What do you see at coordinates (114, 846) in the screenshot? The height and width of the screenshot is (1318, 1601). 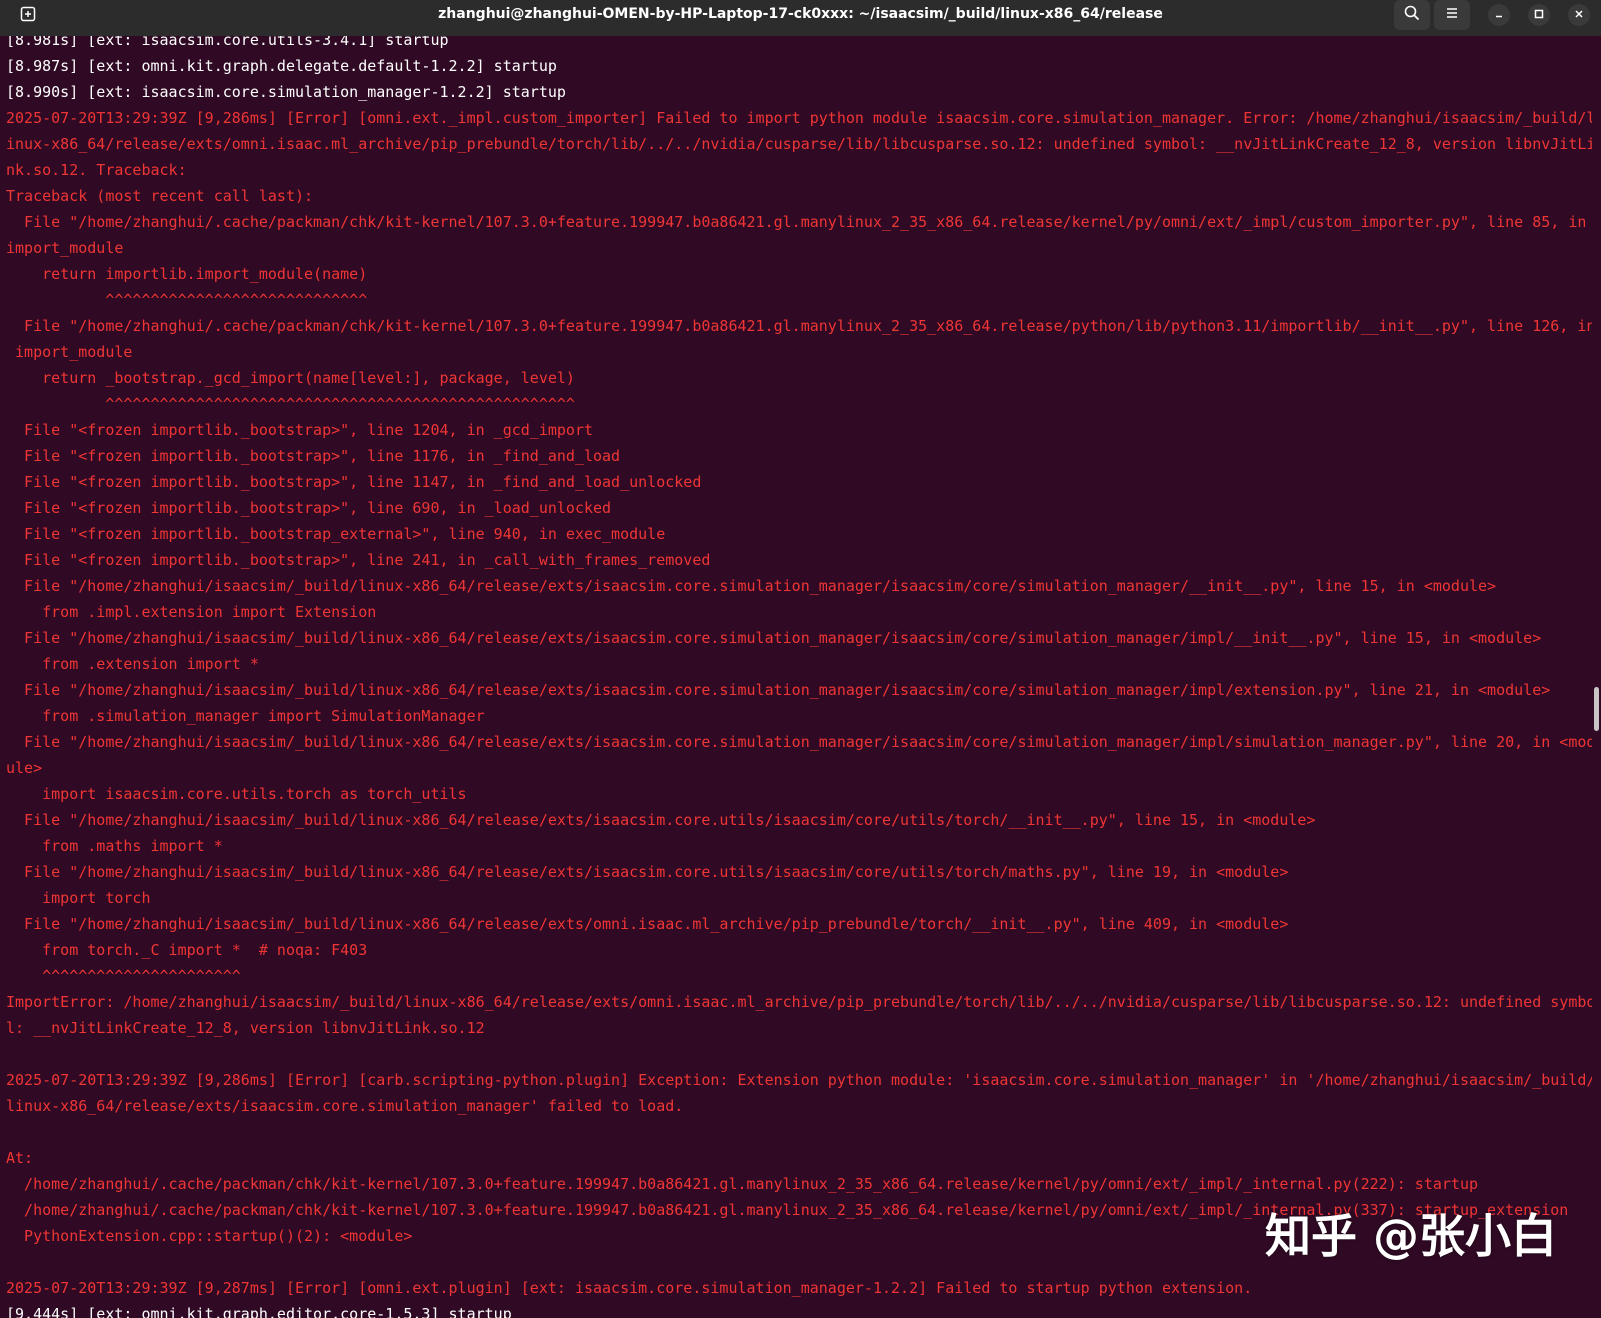 I see `terminal-line: from .maths import *` at bounding box center [114, 846].